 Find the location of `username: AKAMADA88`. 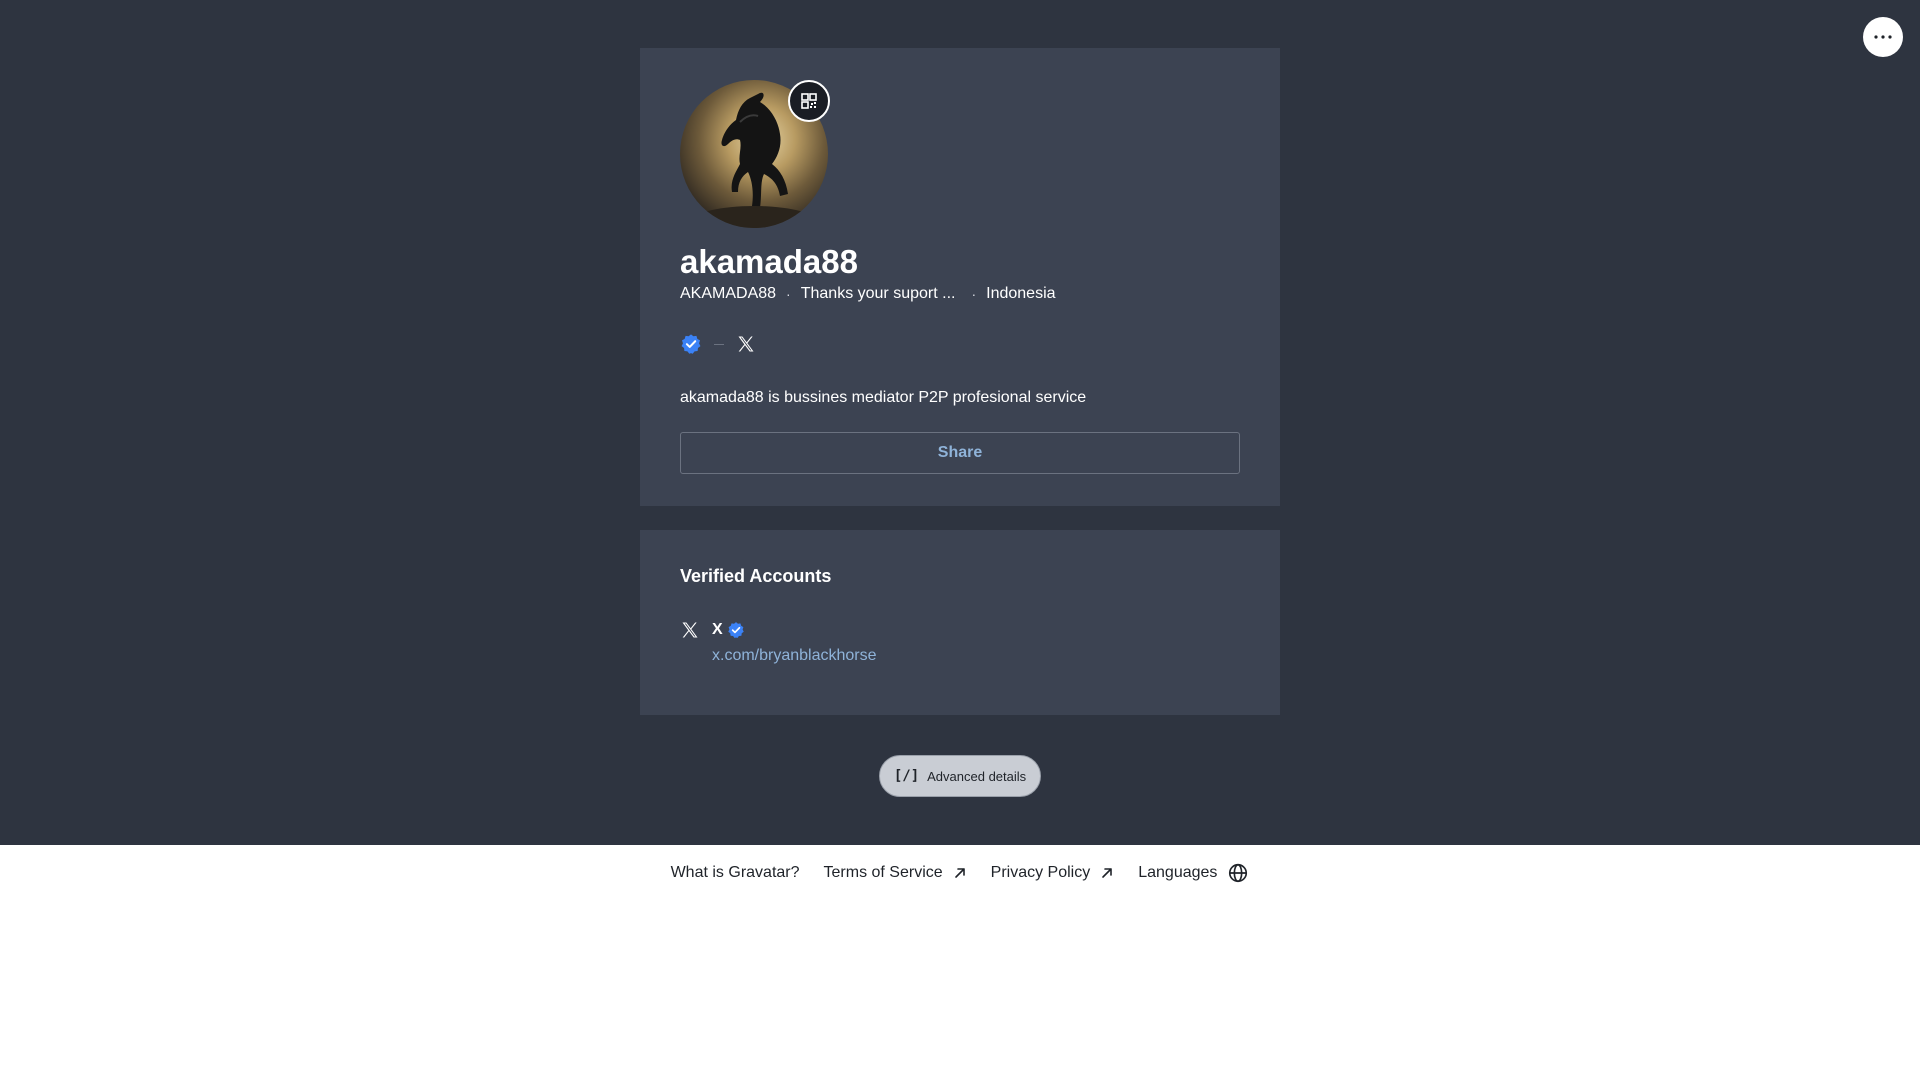

username: AKAMADA88 is located at coordinates (728, 293).